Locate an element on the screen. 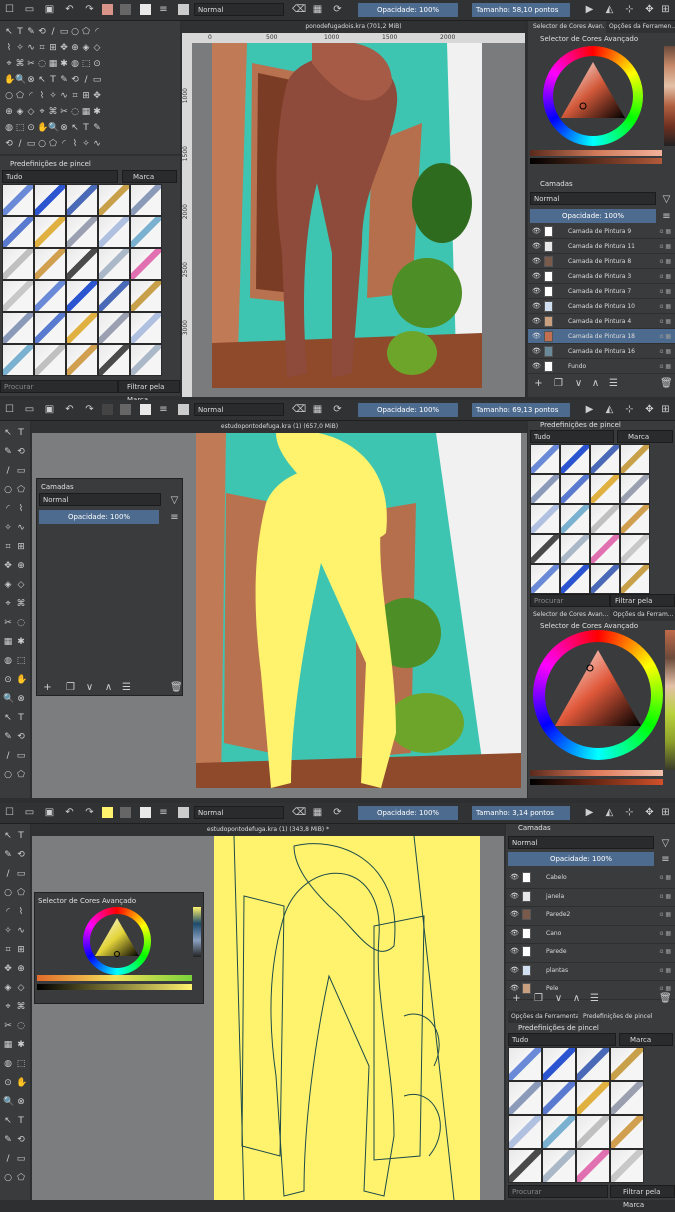 This screenshot has height=1212, width=675. pattern-swatch is located at coordinates (125, 9).